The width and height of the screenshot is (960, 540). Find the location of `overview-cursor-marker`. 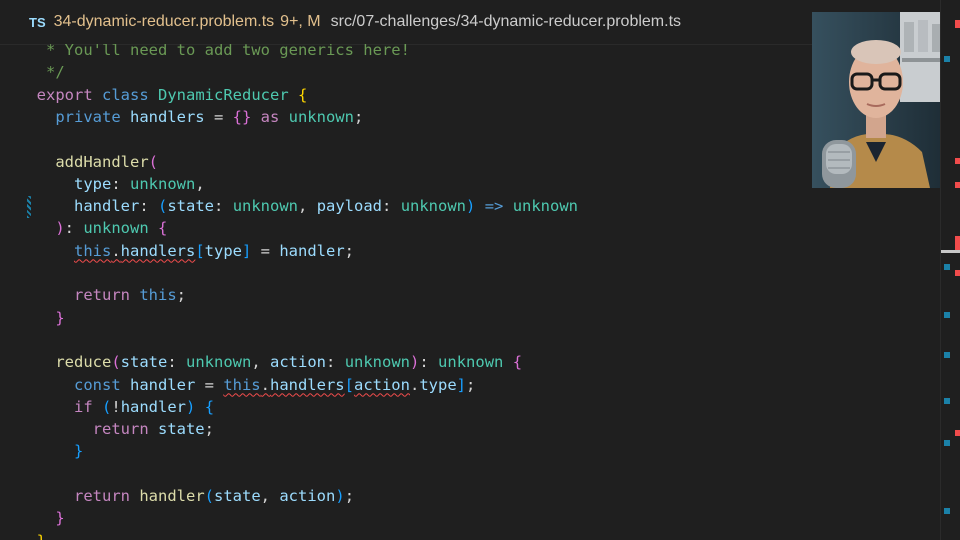

overview-cursor-marker is located at coordinates (950, 251).